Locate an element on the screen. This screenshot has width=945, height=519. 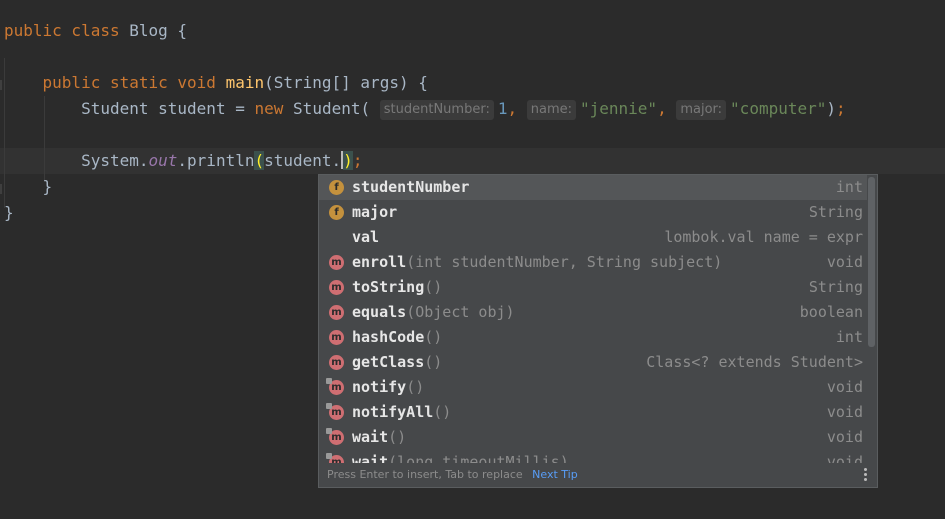
completion-item-name: equals(Object obj) is located at coordinates (433, 312).